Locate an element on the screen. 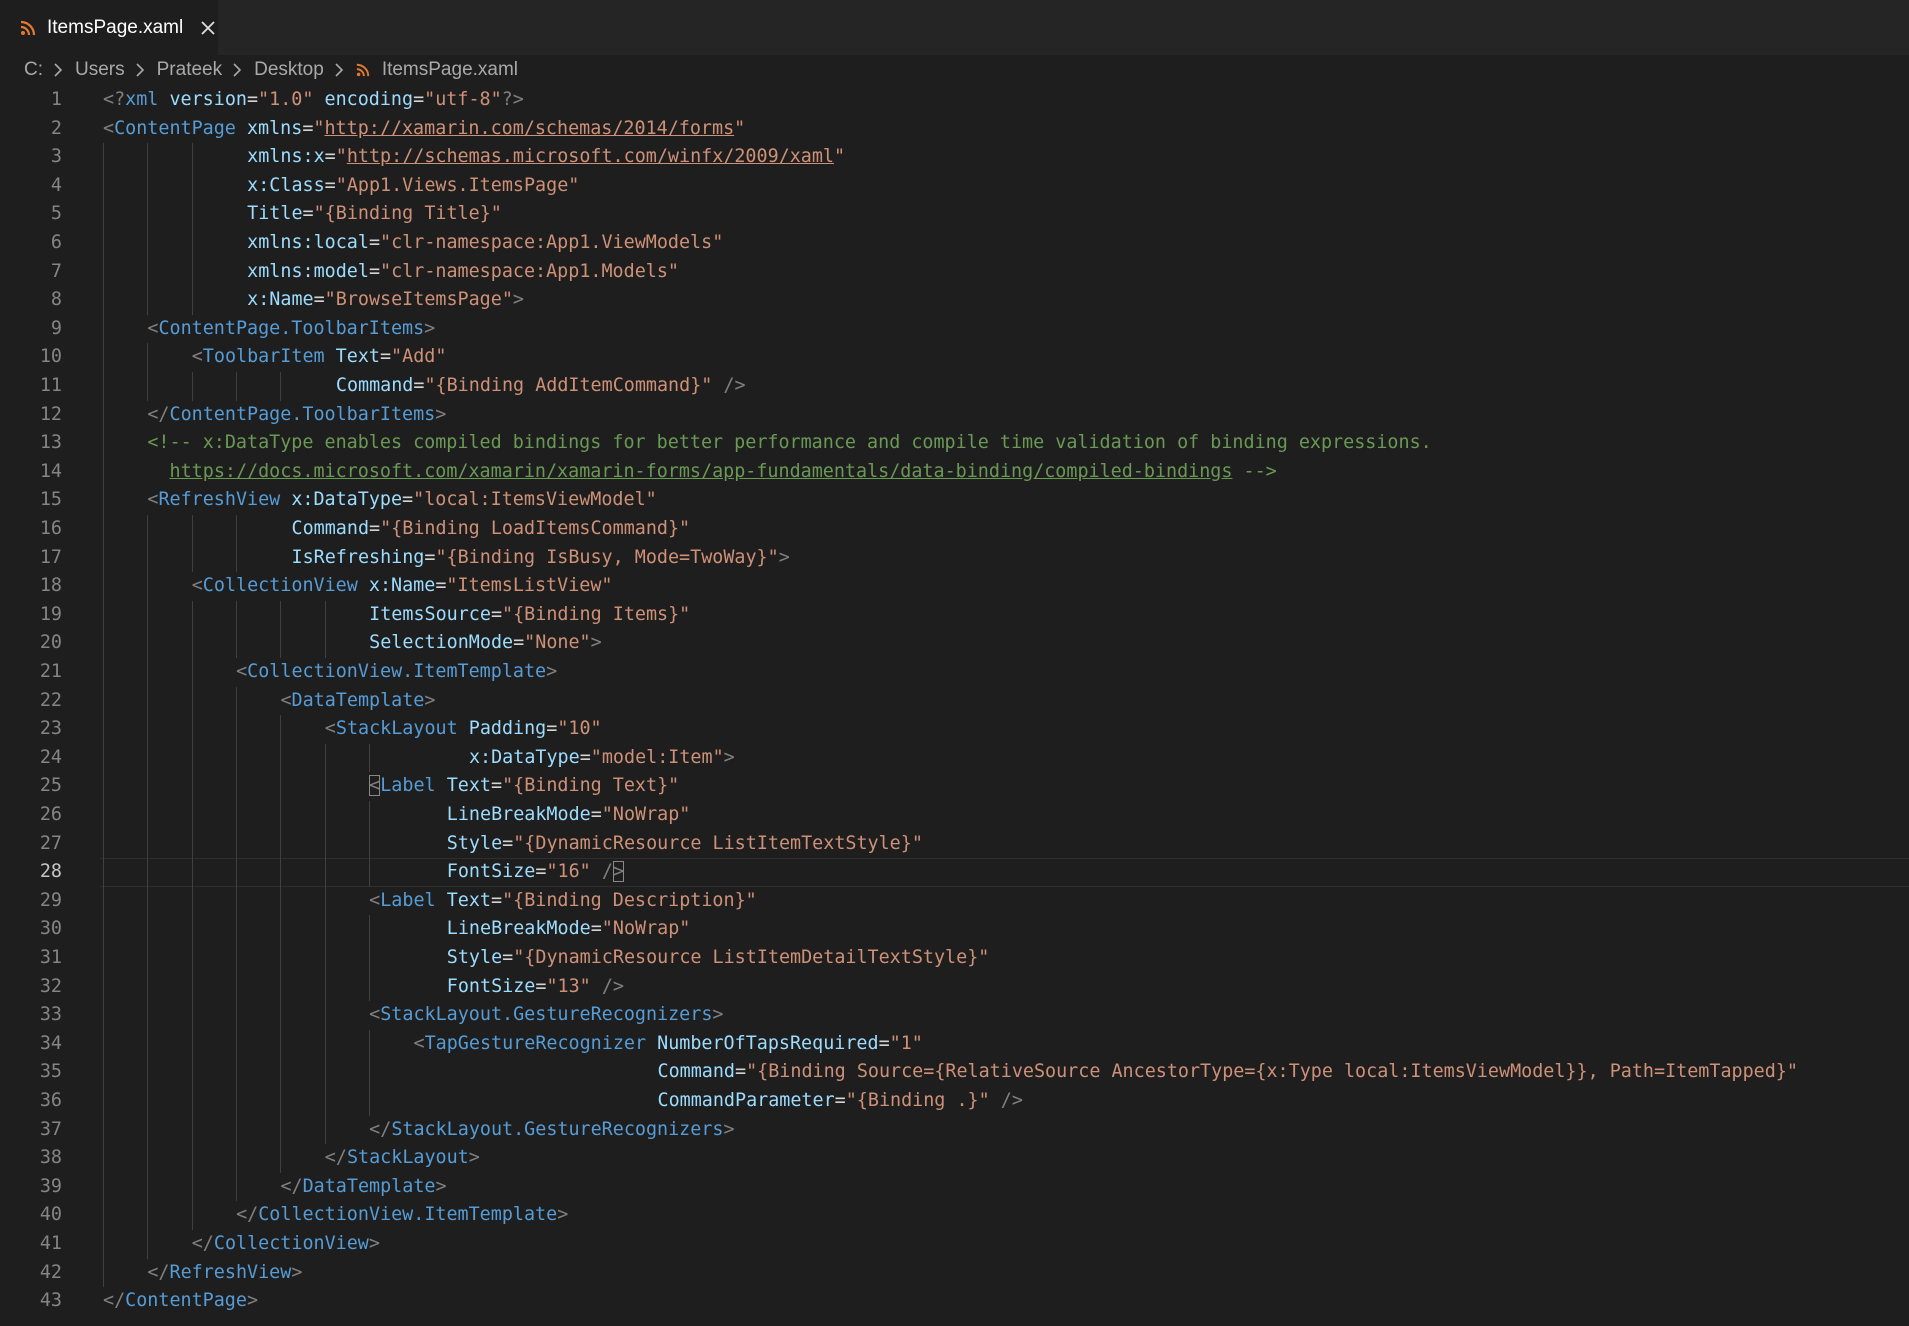 The image size is (1909, 1326). code-line: 22 <DataTemplate> is located at coordinates (954, 701).